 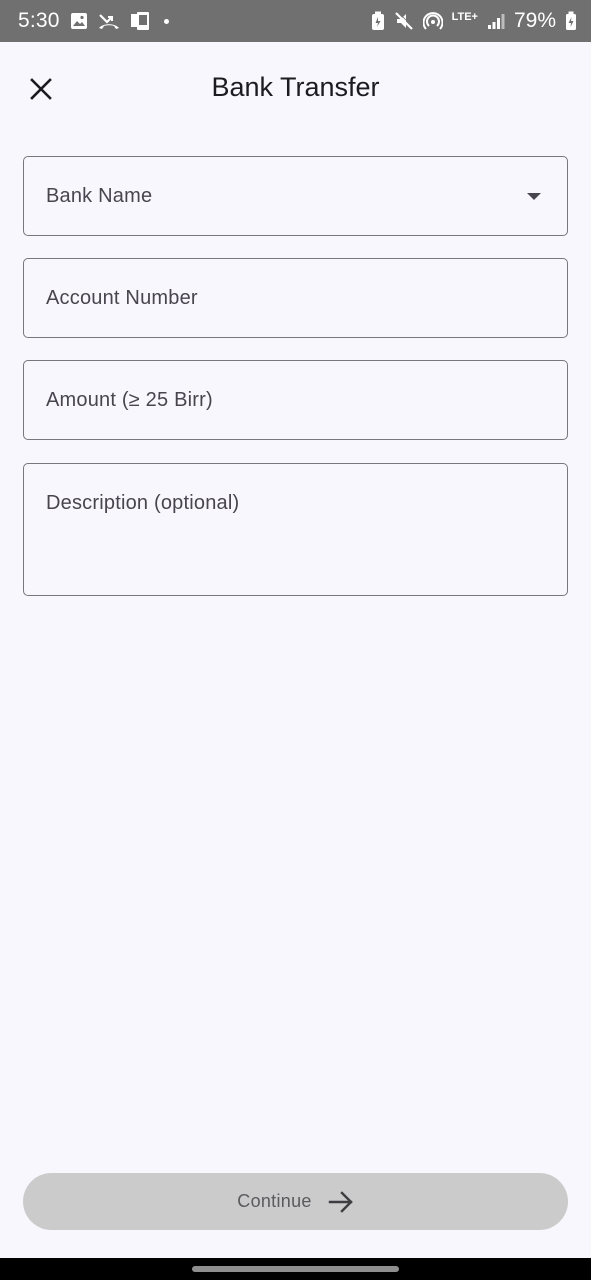 What do you see at coordinates (464, 16) in the screenshot?
I see `lte-label: LTE+` at bounding box center [464, 16].